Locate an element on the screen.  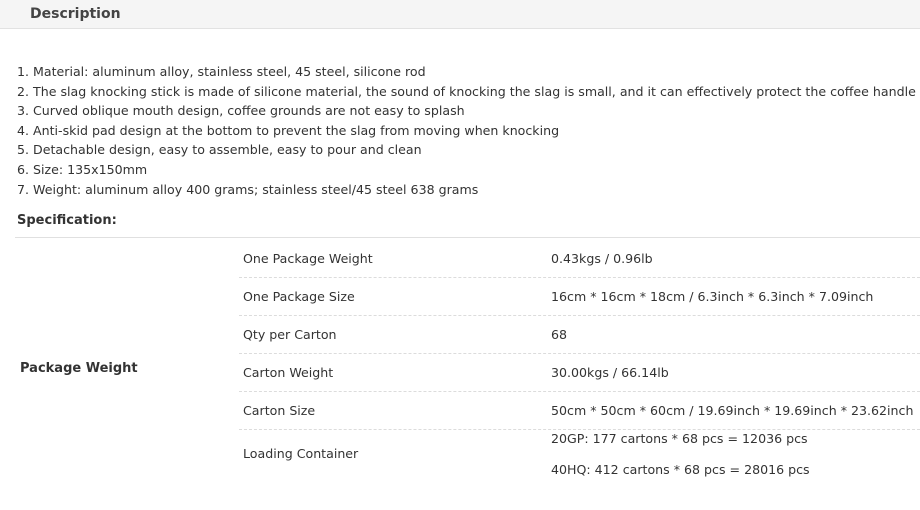
spec-name: Qty per Carton is located at coordinates (290, 334).